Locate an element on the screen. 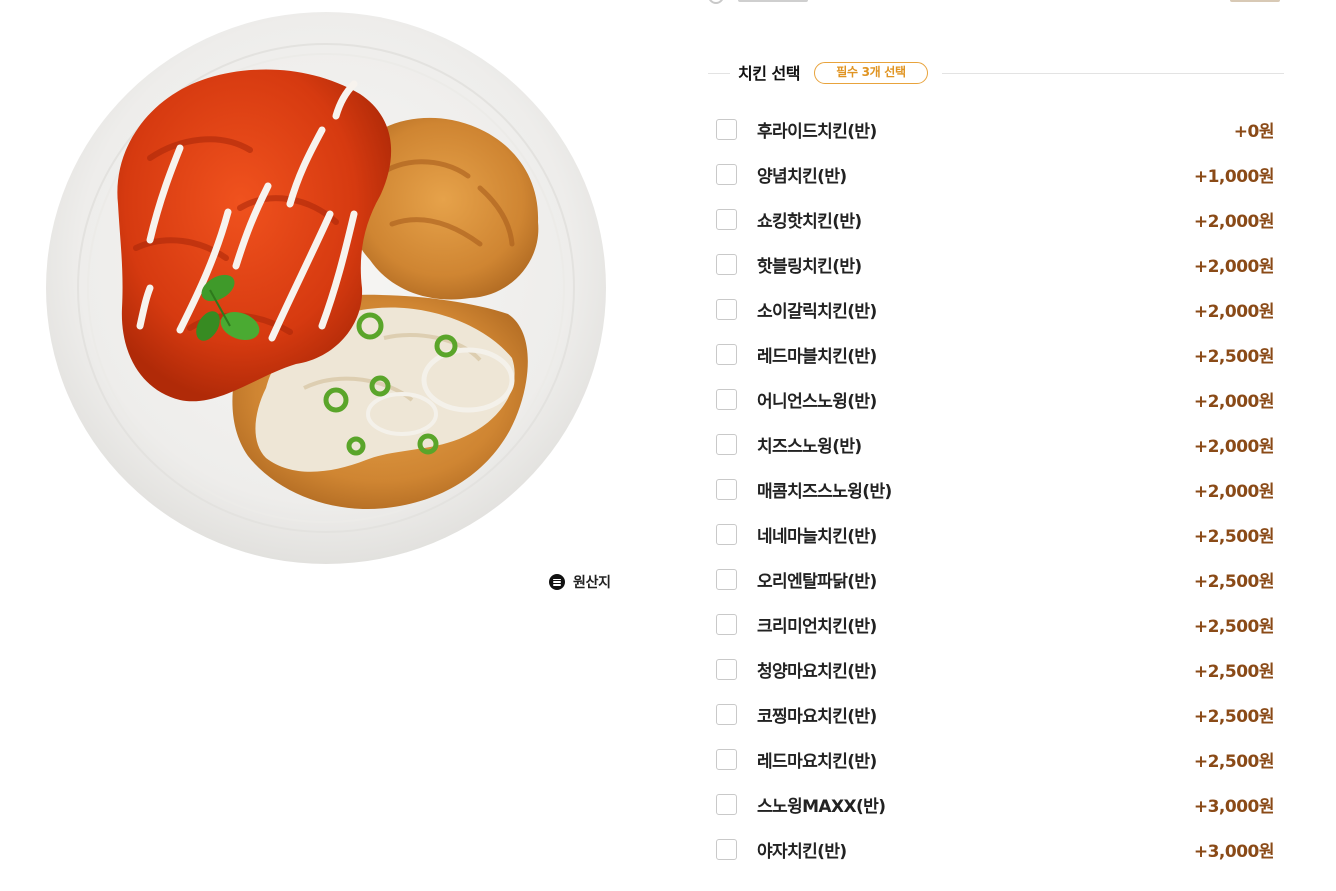  option-name: 레드마블치킨(반) is located at coordinates (817, 357).